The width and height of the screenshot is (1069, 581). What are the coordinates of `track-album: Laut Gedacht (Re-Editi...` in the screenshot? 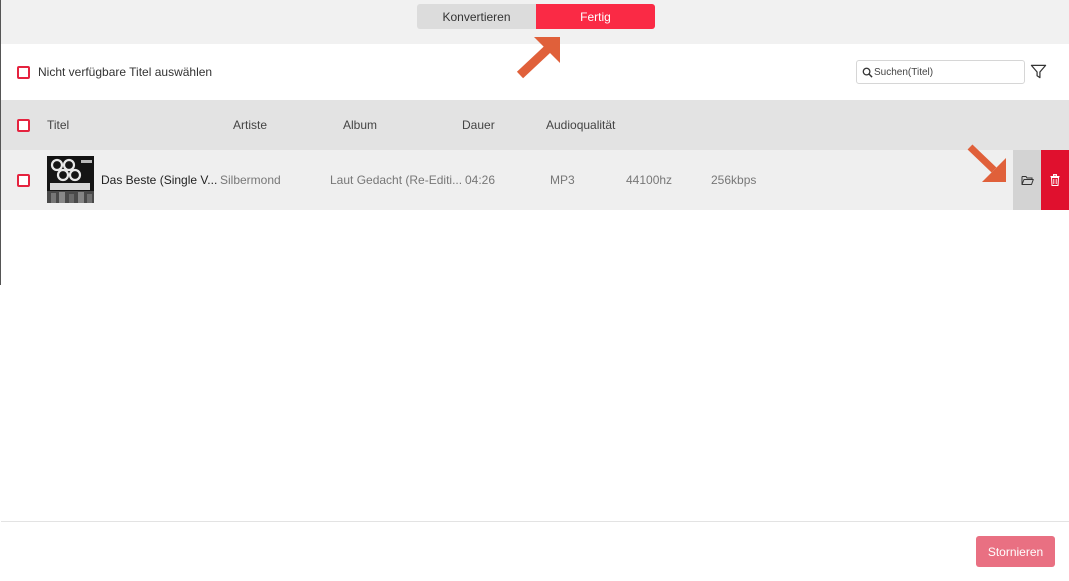 It's located at (396, 180).